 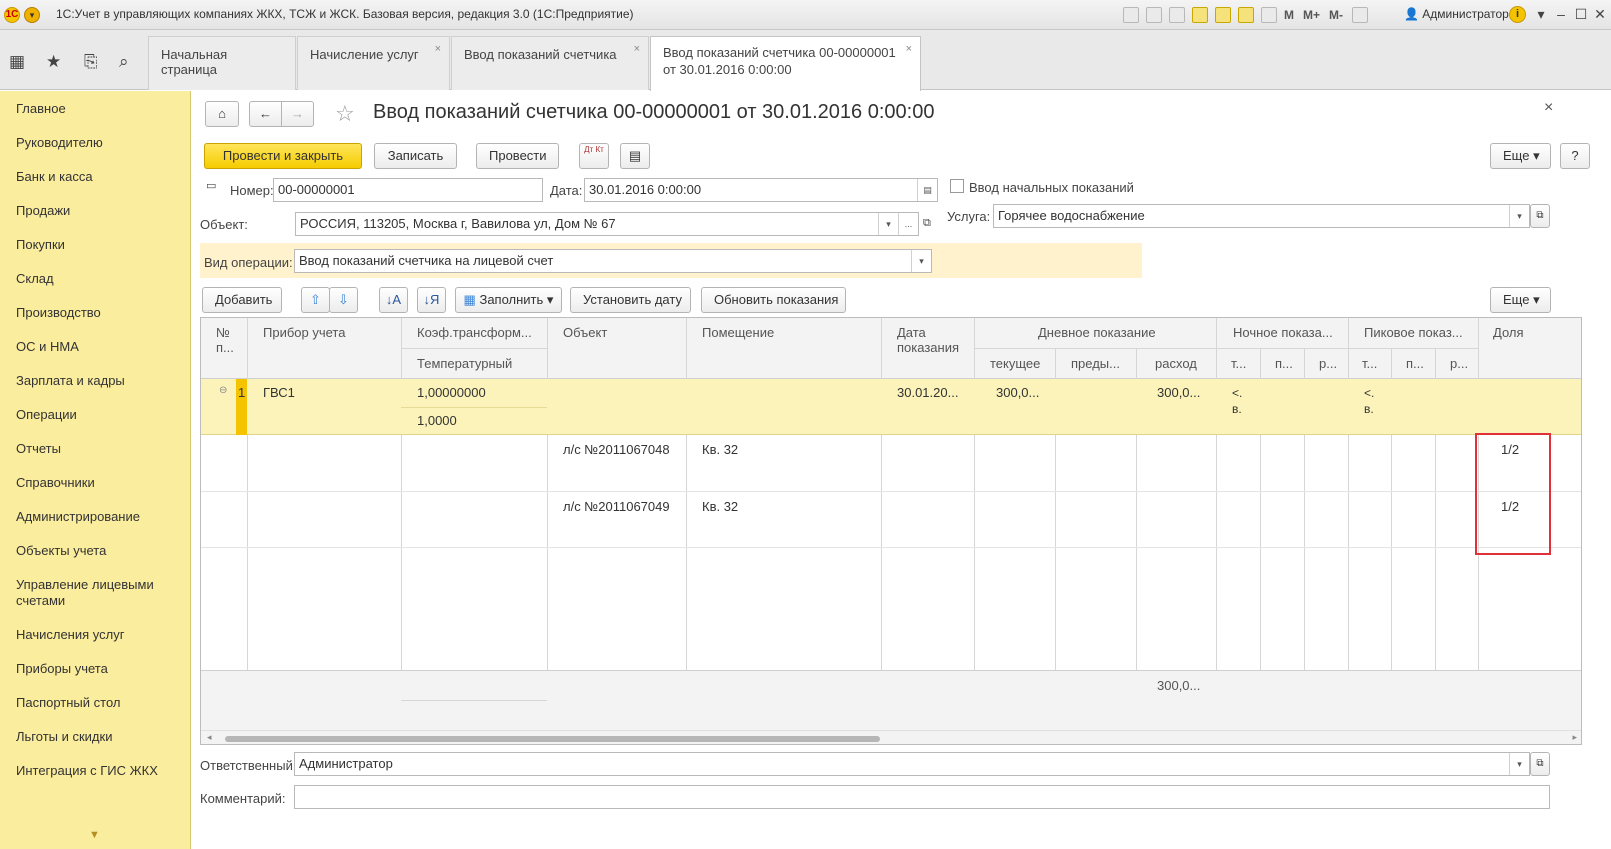 What do you see at coordinates (211, 185) in the screenshot?
I see `comment-icon: ▭` at bounding box center [211, 185].